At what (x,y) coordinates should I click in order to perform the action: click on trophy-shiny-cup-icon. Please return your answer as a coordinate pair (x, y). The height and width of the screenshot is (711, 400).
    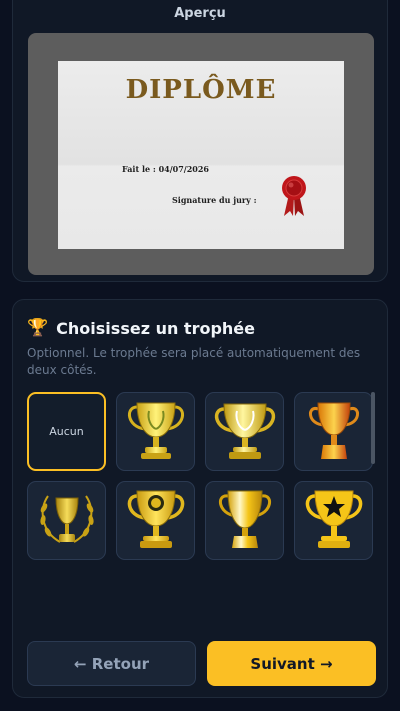
    Looking at the image, I should click on (244, 519).